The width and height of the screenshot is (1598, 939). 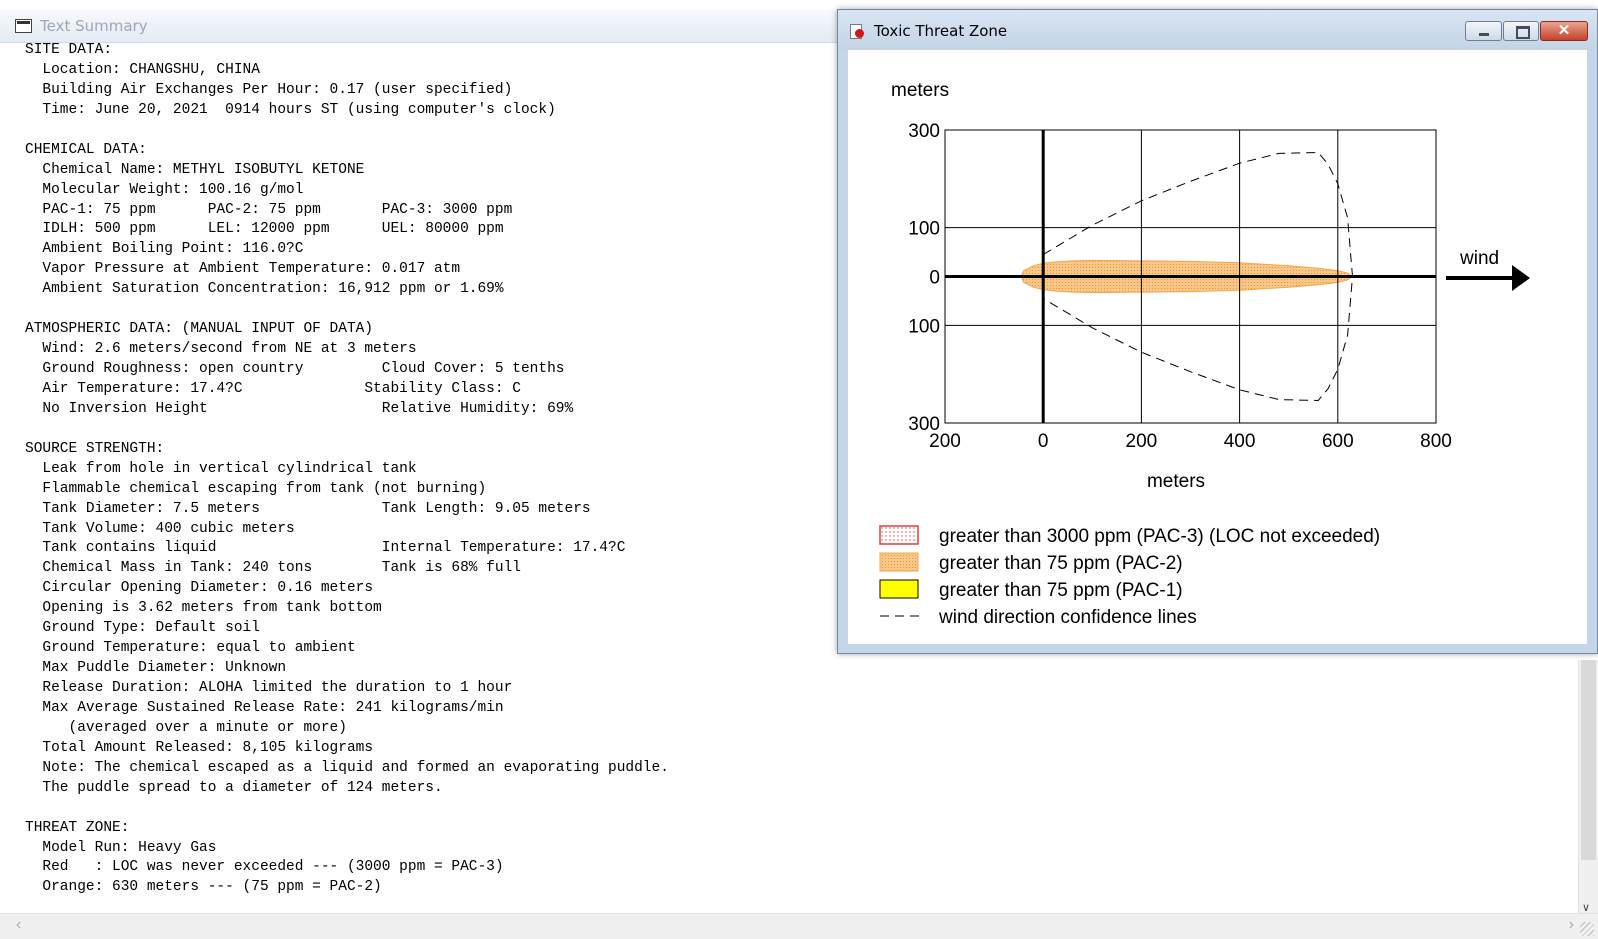 What do you see at coordinates (86, 149) in the screenshot?
I see `summary-line: CHEMICAL DATA:` at bounding box center [86, 149].